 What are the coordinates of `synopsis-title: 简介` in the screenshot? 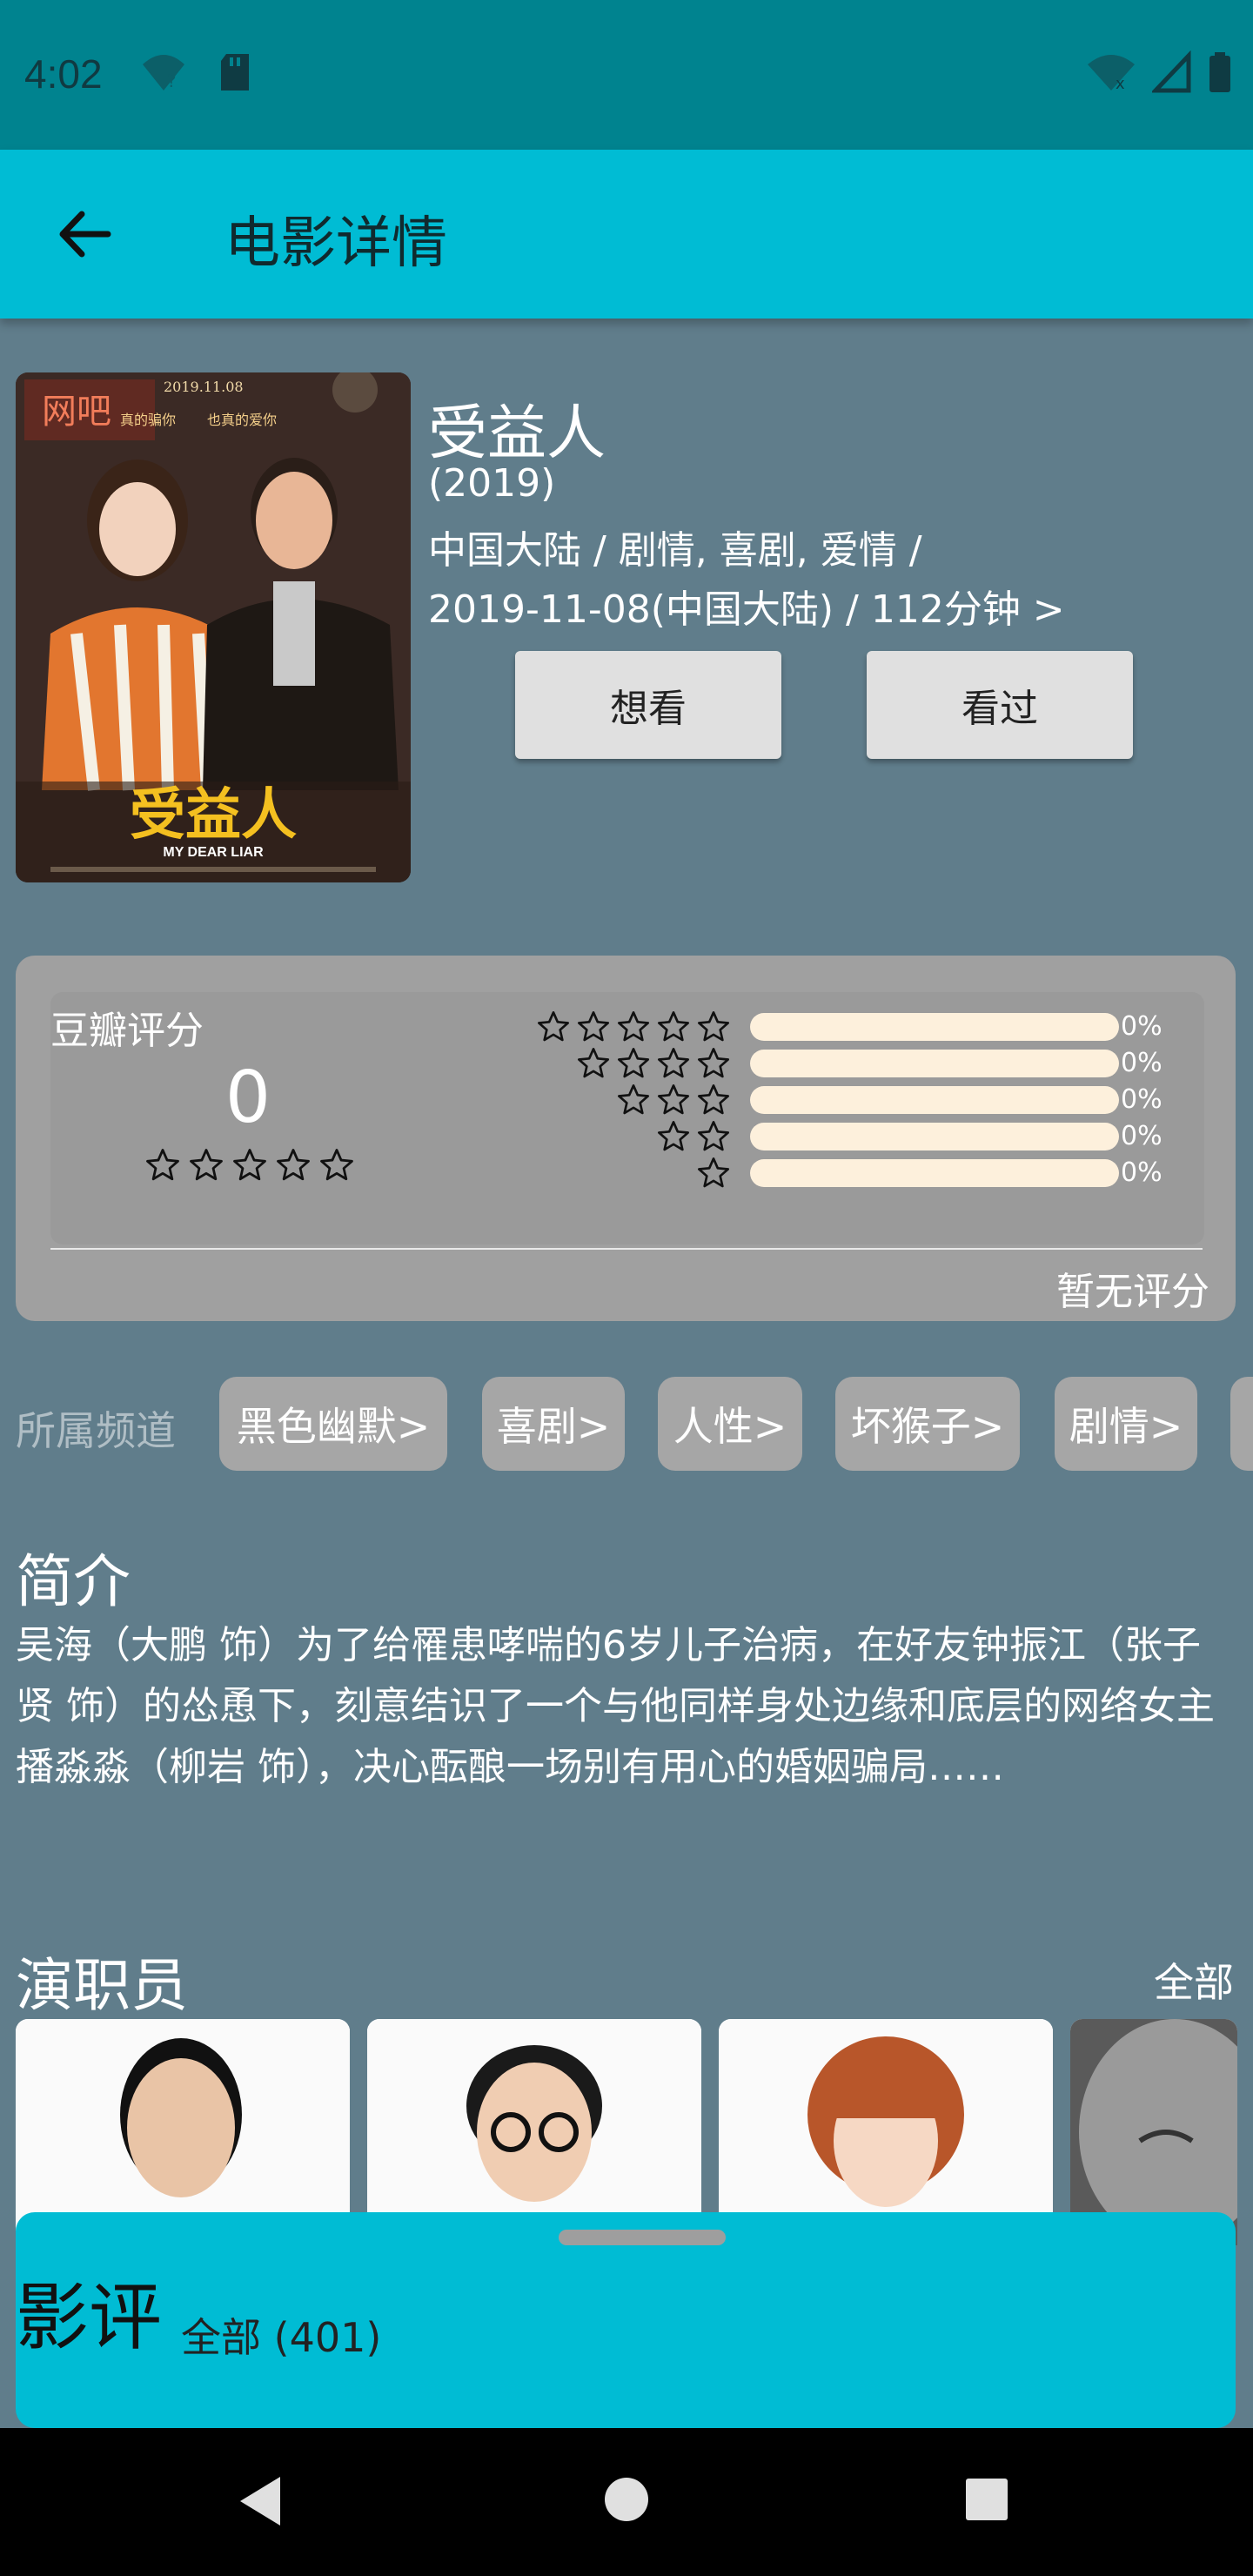 It's located at (73, 1581).